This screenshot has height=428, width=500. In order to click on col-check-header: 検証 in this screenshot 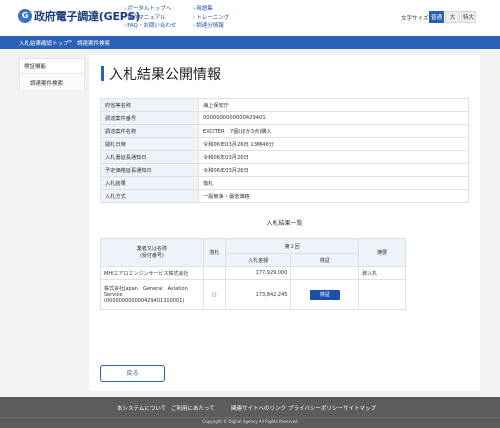, I will do `click(325, 260)`.